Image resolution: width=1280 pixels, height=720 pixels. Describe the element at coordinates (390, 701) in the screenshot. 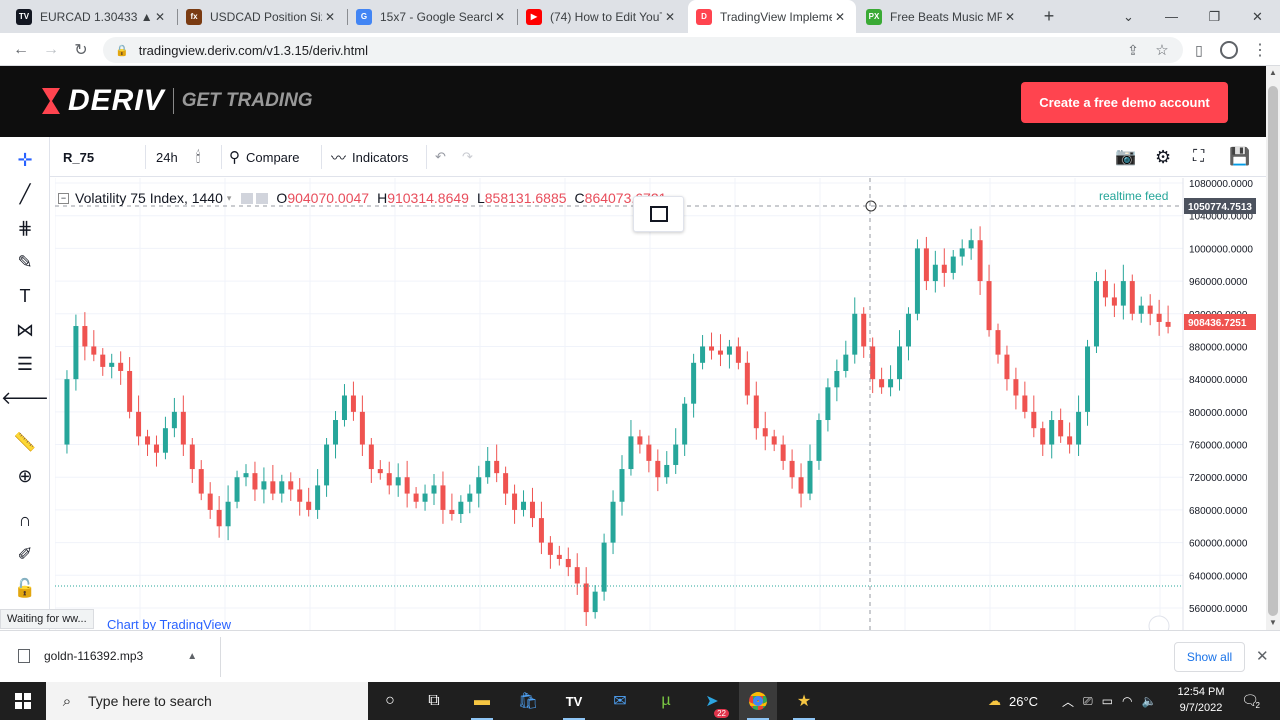

I see `cortana-icon: ○` at that location.